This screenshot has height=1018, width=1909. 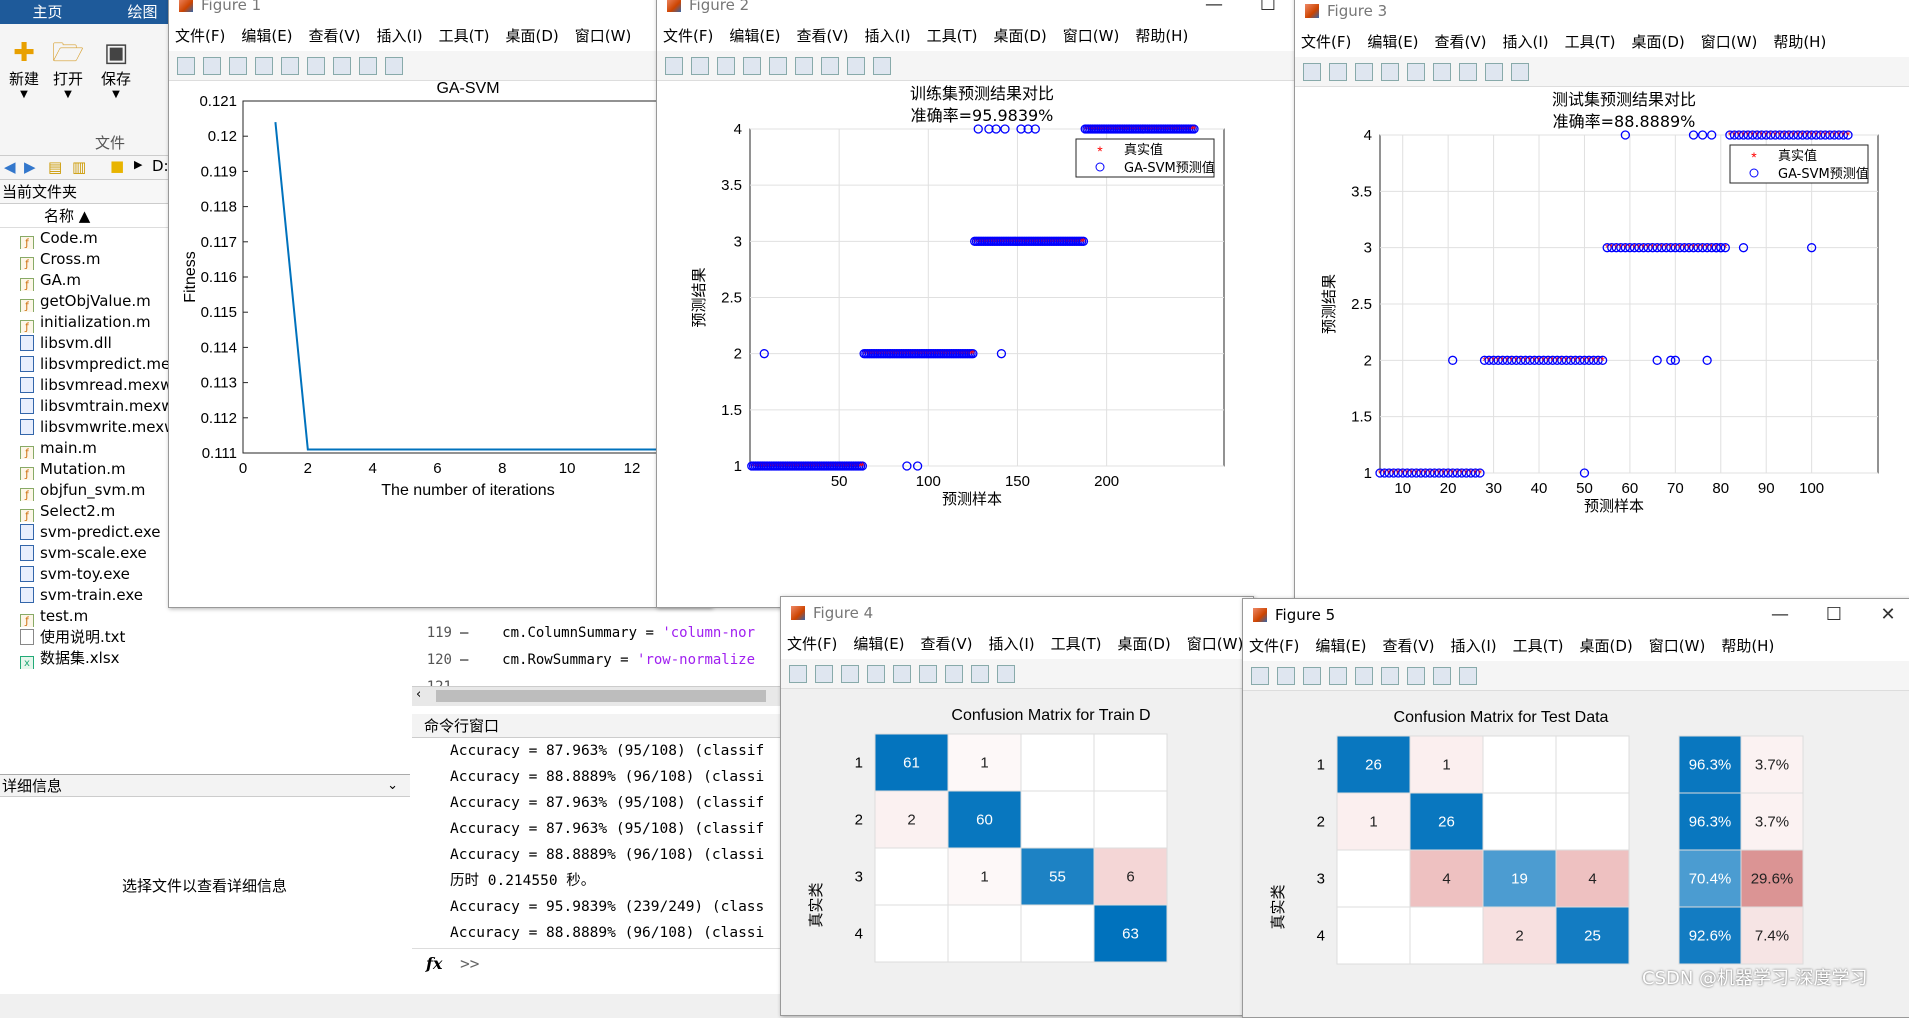 I want to click on file-item: libsvmtrain.mexw, so click(x=85, y=406).